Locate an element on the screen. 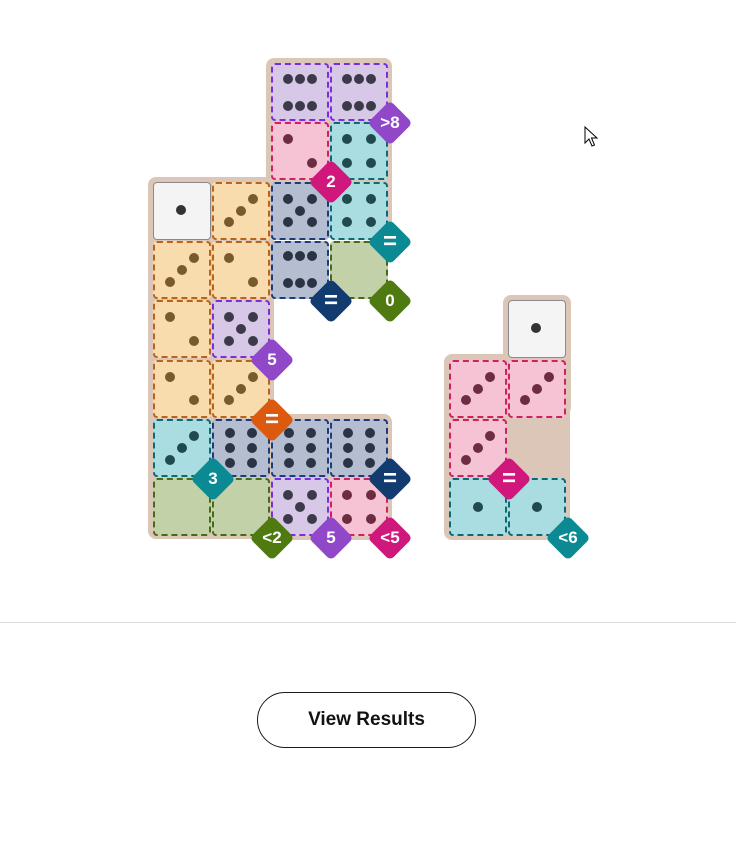 This screenshot has width=736, height=843. badge-label: 5 is located at coordinates (272, 360).